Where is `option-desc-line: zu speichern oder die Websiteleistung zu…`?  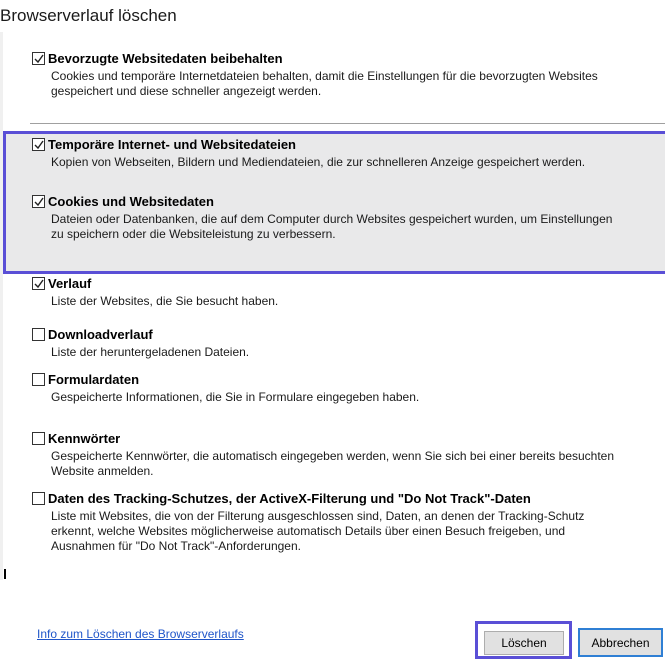 option-desc-line: zu speichern oder die Websiteleistung zu… is located at coordinates (193, 234).